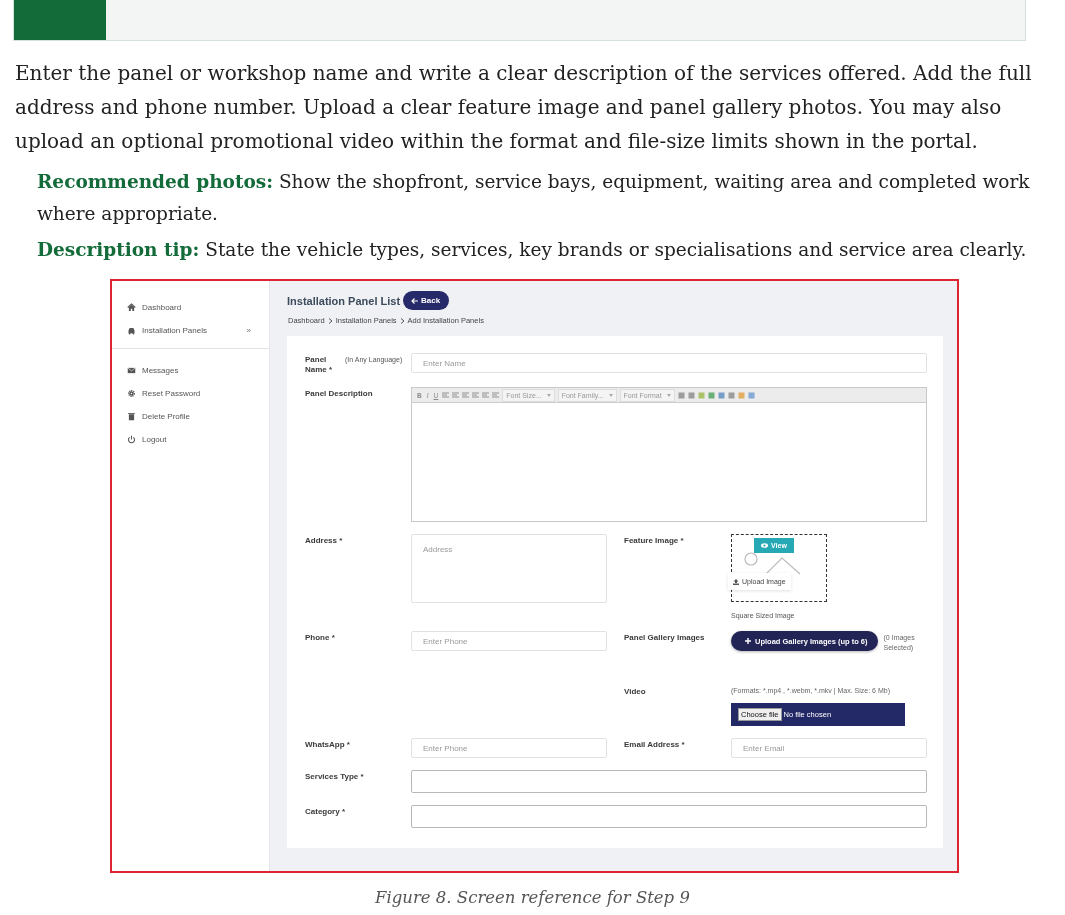 The image size is (1065, 915). What do you see at coordinates (190, 370) in the screenshot?
I see `sidebar-item: Messages` at bounding box center [190, 370].